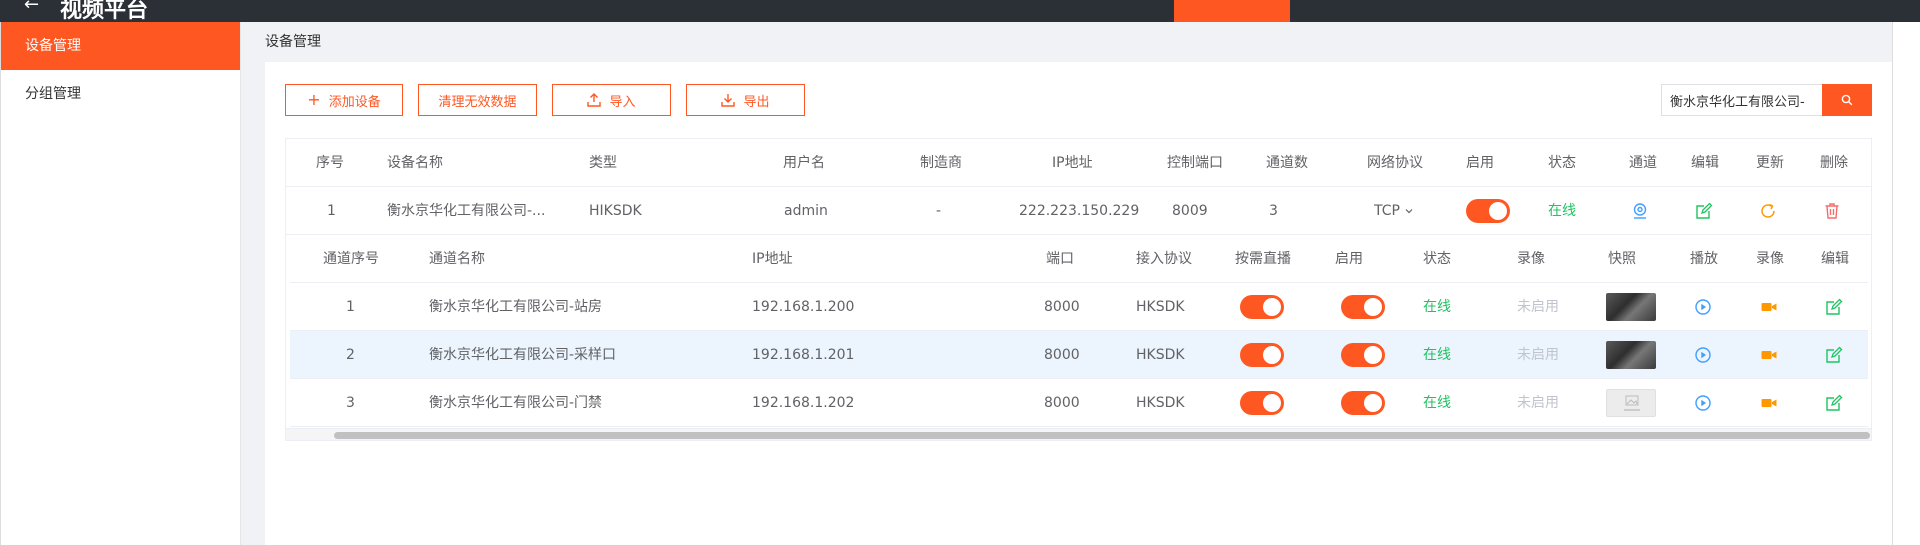 Image resolution: width=1920 pixels, height=545 pixels. What do you see at coordinates (745, 100) in the screenshot?
I see `export-button: 导出` at bounding box center [745, 100].